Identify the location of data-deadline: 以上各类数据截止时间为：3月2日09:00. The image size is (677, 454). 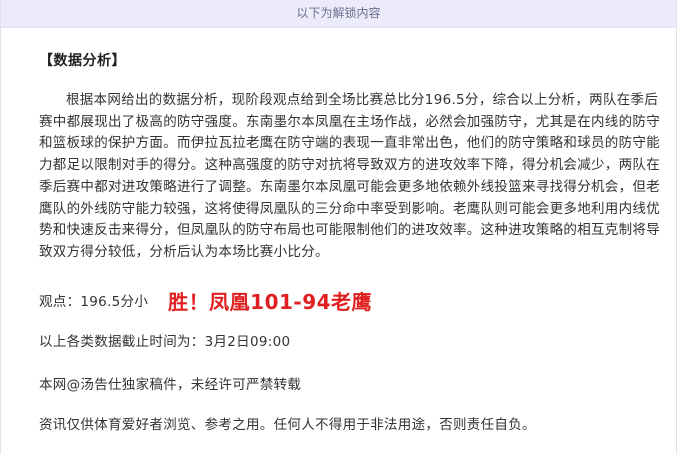
(165, 342).